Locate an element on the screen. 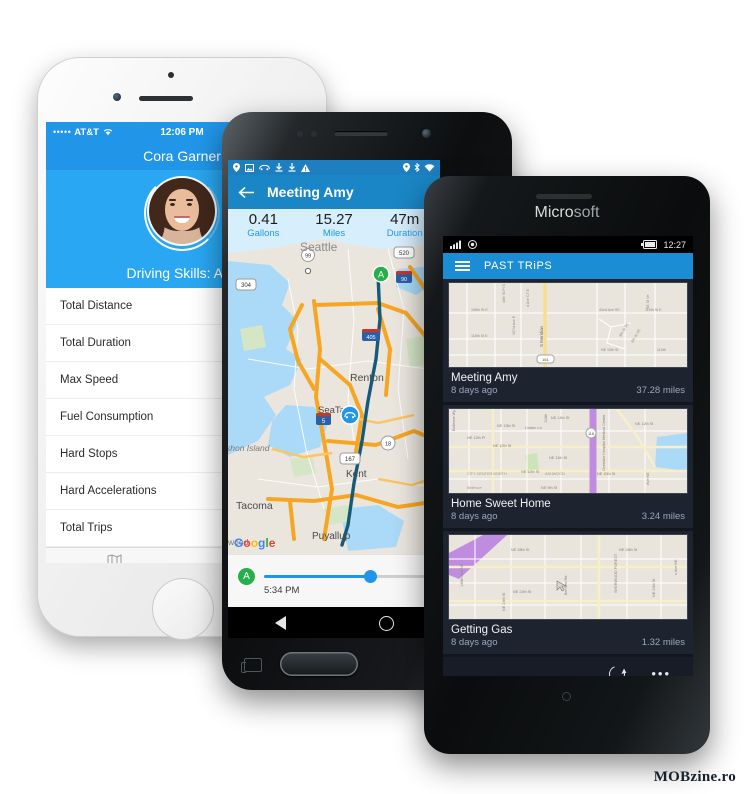 This screenshot has width=750, height=794. svg-text: NE 13th St is located at coordinates (506, 426).